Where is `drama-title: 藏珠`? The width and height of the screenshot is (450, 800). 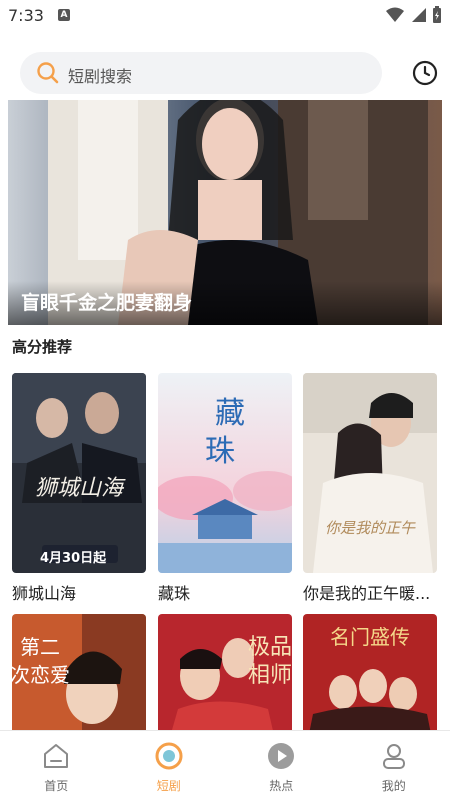 drama-title: 藏珠 is located at coordinates (174, 593).